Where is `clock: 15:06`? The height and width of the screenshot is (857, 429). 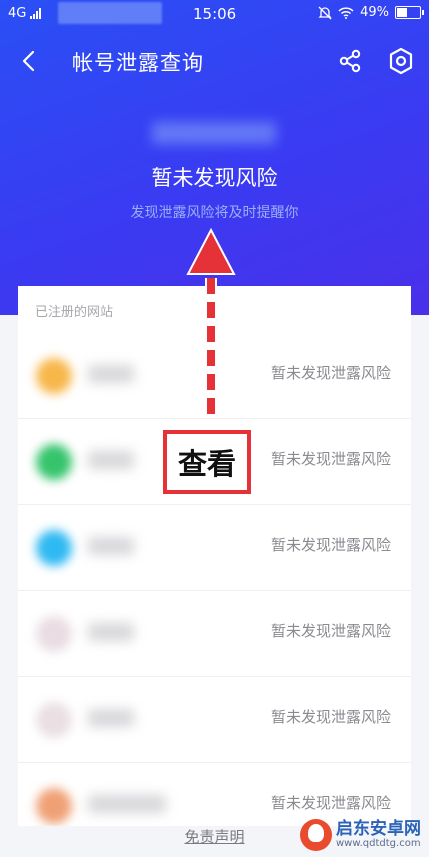
clock: 15:06 is located at coordinates (215, 14).